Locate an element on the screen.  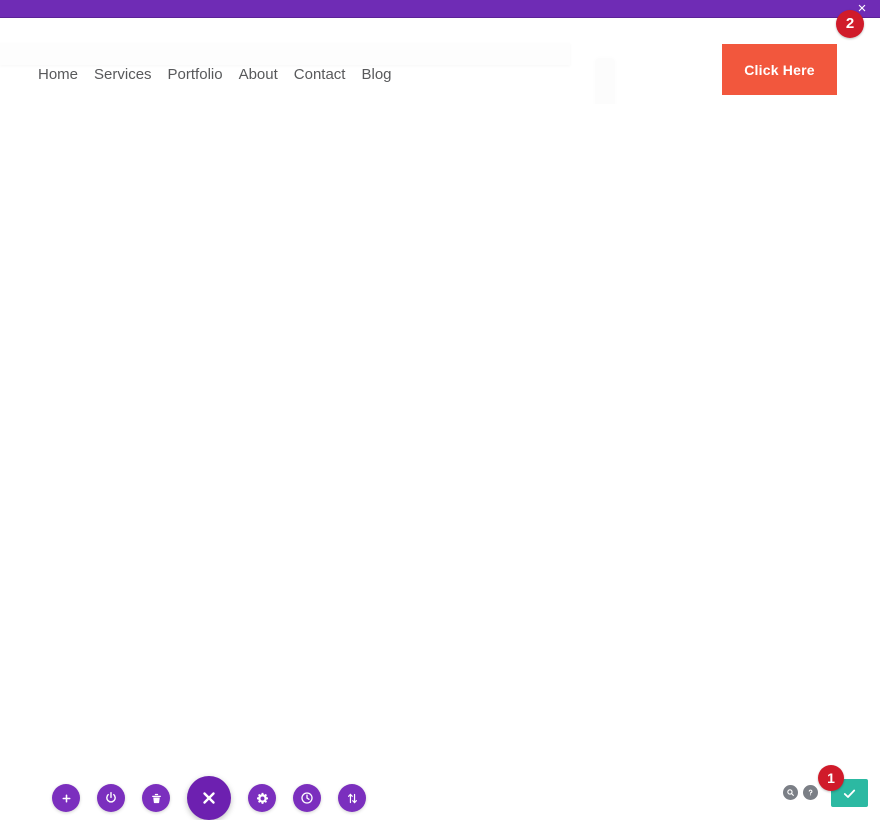
power-button is located at coordinates (111, 798).